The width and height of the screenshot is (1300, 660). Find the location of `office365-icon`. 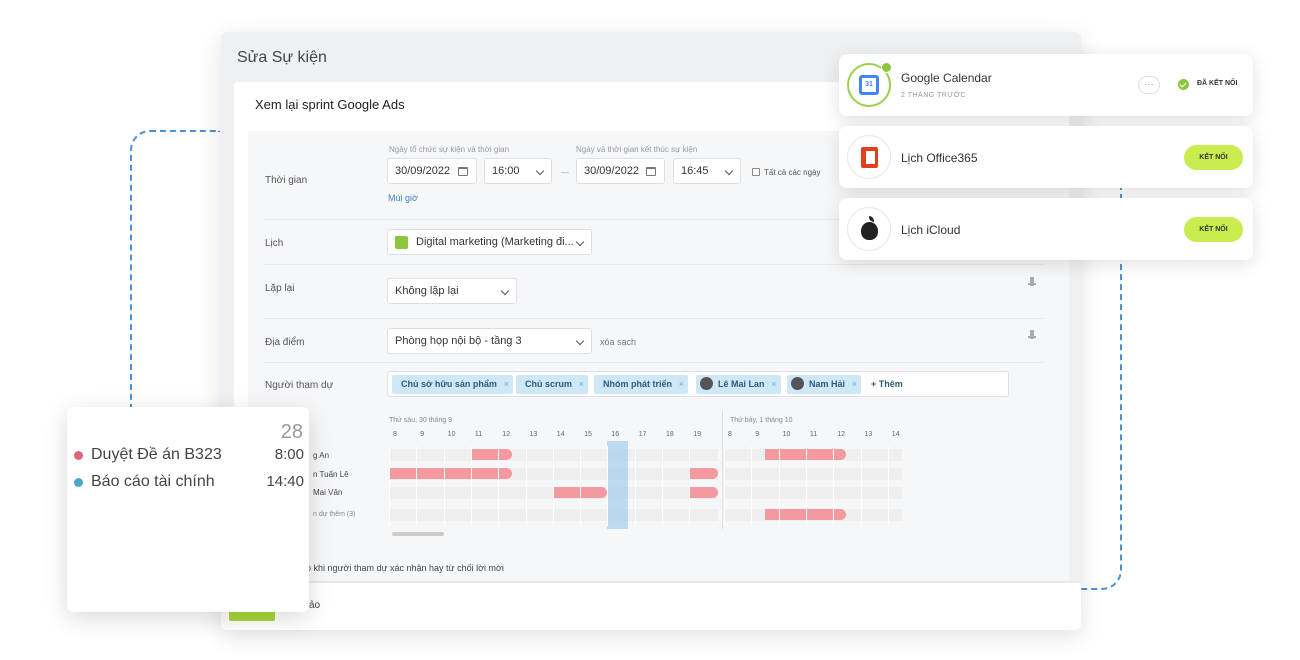

office365-icon is located at coordinates (869, 157).